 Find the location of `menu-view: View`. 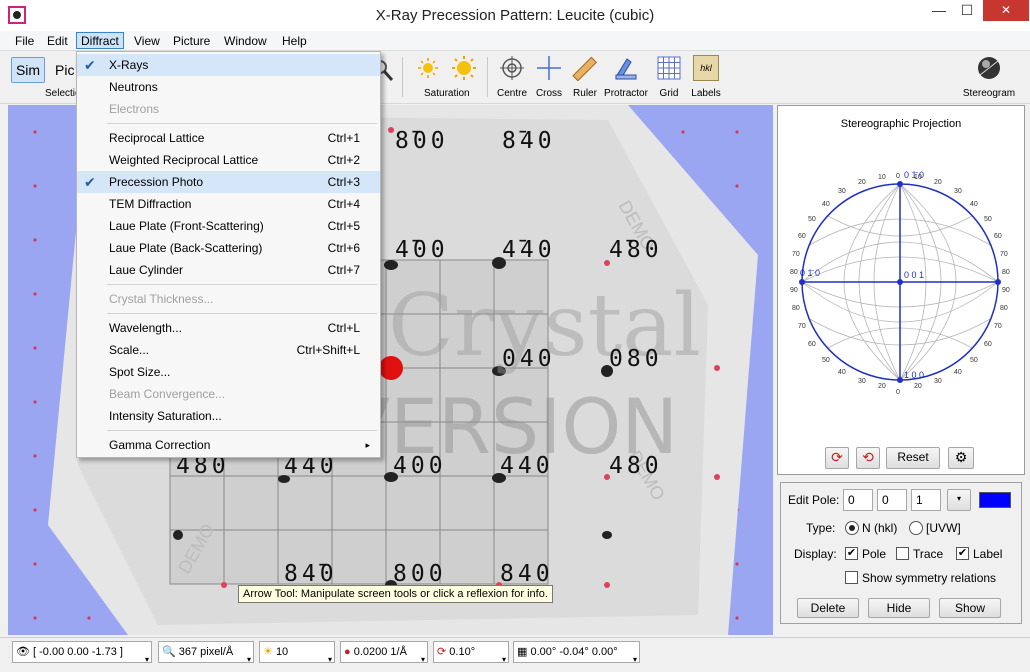

menu-view: View is located at coordinates (147, 41).